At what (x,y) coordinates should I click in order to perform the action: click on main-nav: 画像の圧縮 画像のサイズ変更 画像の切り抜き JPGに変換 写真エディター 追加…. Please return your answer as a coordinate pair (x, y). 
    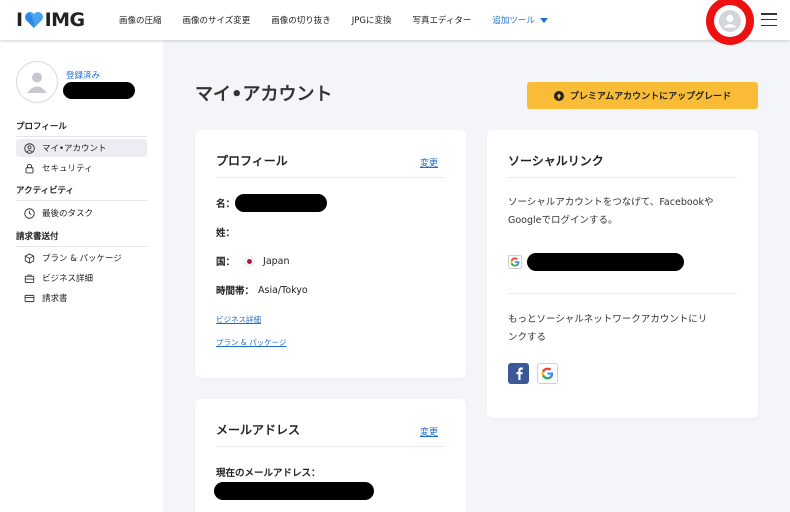
    Looking at the image, I should click on (344, 20).